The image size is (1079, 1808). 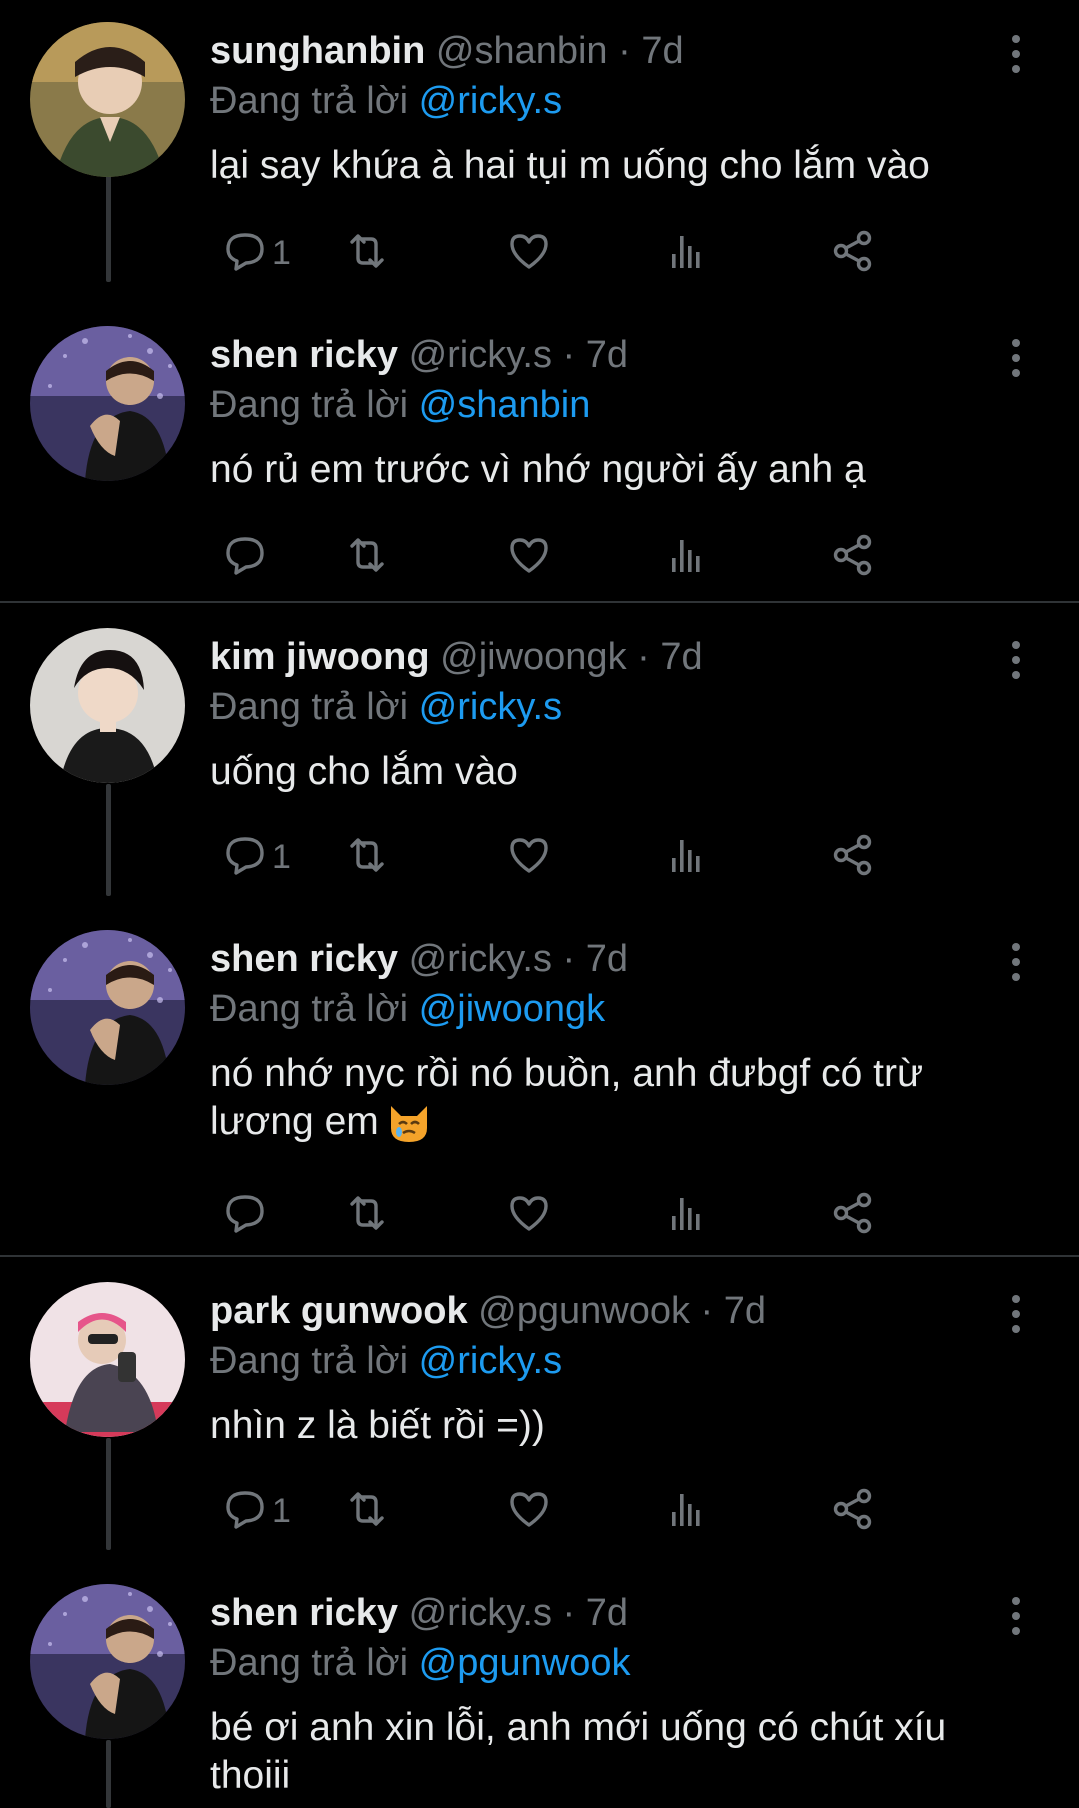 I want to click on replying-to: Đang trả lời @shanbin, so click(x=400, y=405).